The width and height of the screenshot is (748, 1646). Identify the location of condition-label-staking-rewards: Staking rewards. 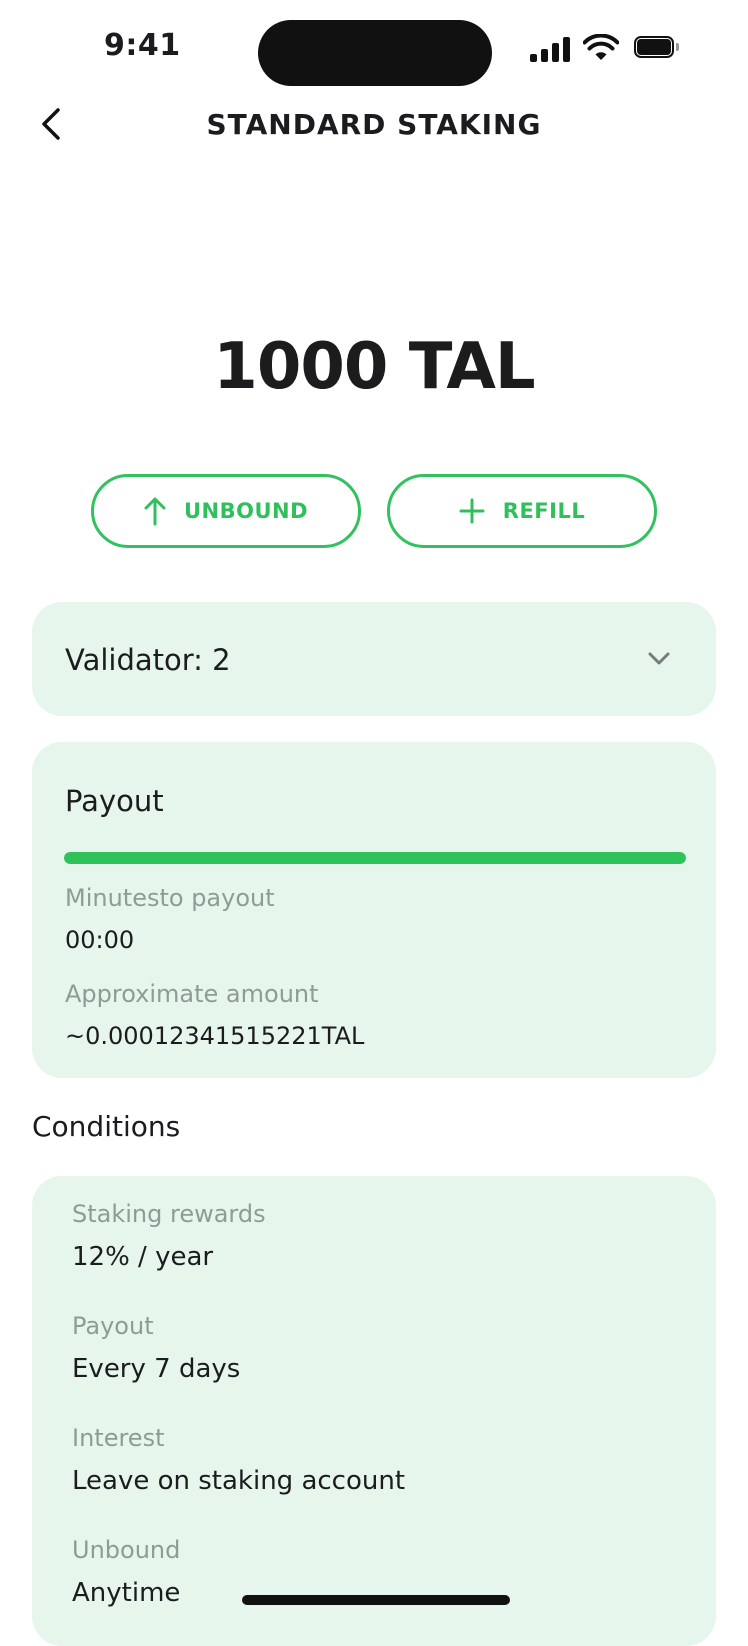
(169, 1214).